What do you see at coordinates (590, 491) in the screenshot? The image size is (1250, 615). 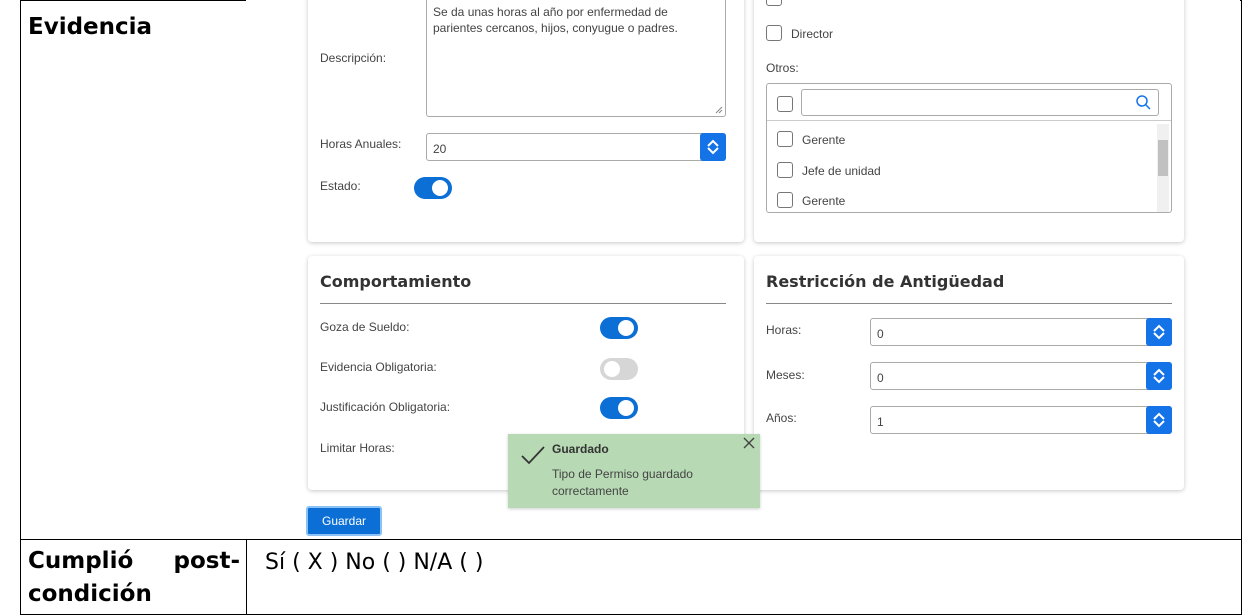 I see `toast-message-line2: correctamente` at bounding box center [590, 491].